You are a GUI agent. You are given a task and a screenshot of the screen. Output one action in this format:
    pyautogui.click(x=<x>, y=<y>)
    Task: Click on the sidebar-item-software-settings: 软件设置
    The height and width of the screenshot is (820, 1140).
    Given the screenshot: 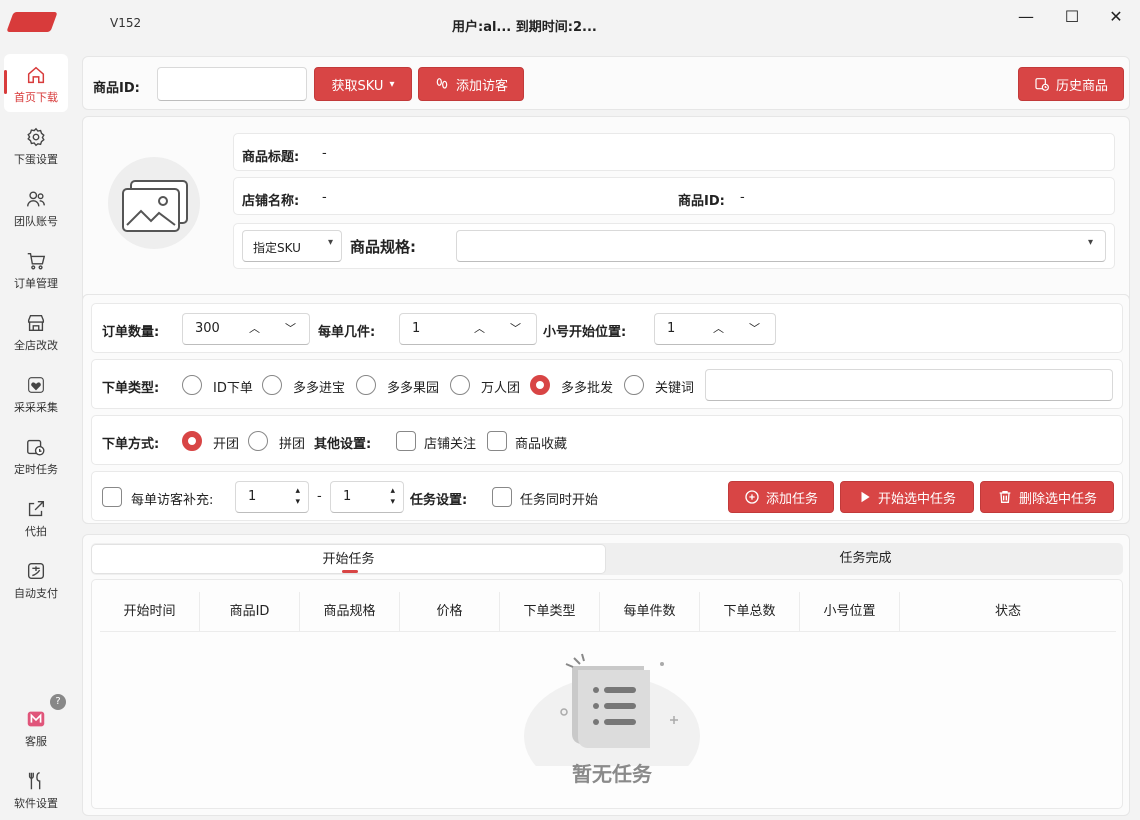 What is the action you would take?
    pyautogui.click(x=36, y=789)
    